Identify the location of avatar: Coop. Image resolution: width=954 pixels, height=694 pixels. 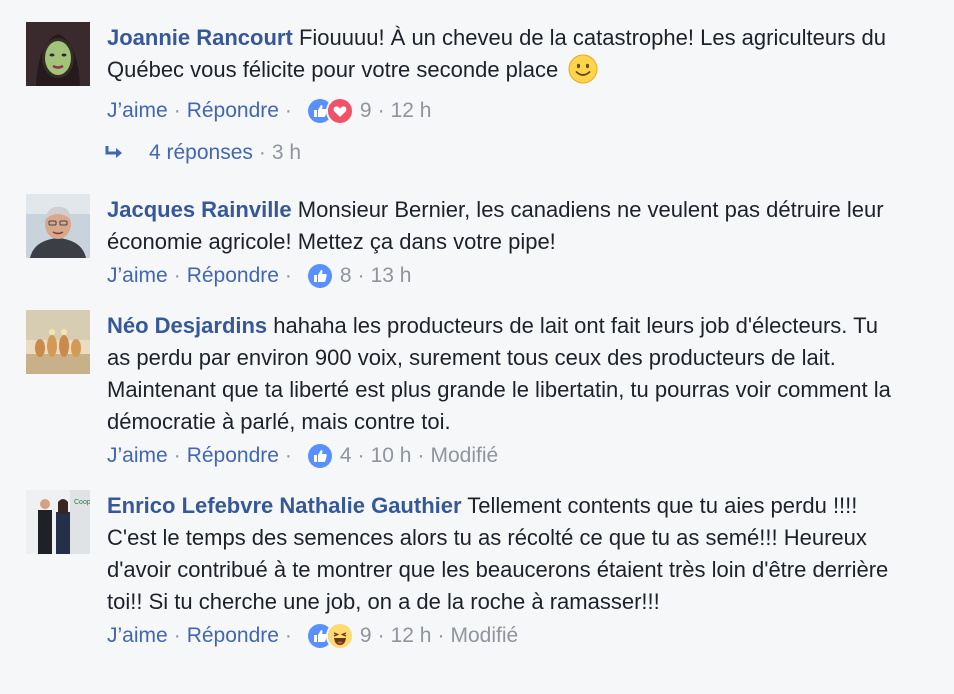
(58, 522).